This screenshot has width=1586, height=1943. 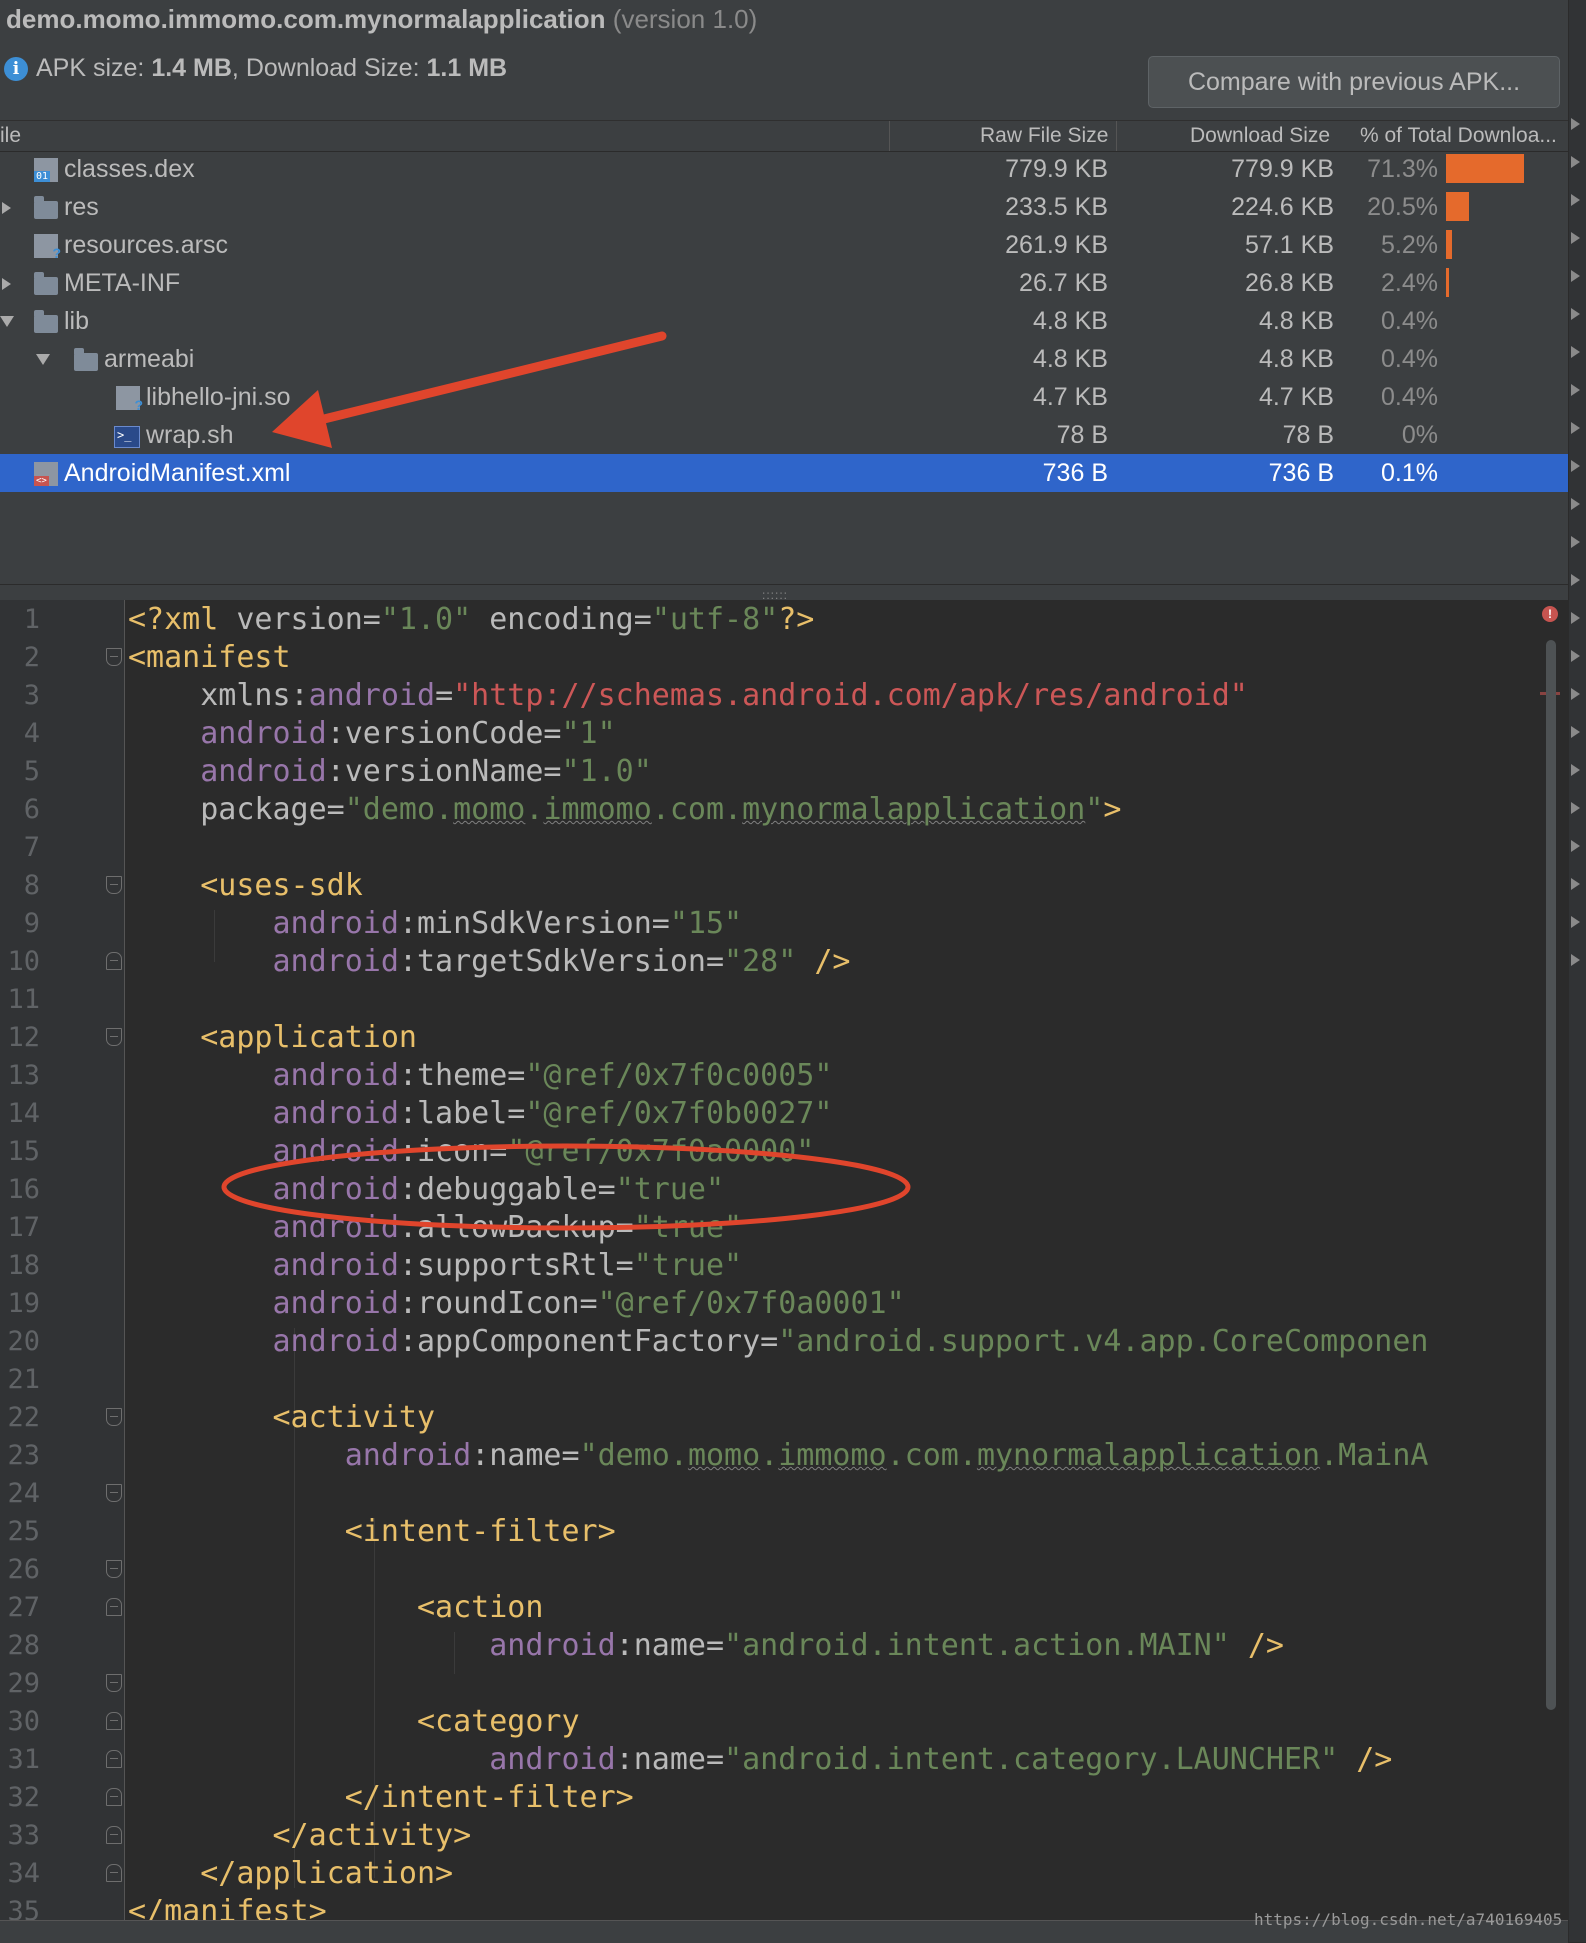 I want to click on table-row: resources.arsc 261.9 KB 57.1 KB 5.2%, so click(x=784, y=245).